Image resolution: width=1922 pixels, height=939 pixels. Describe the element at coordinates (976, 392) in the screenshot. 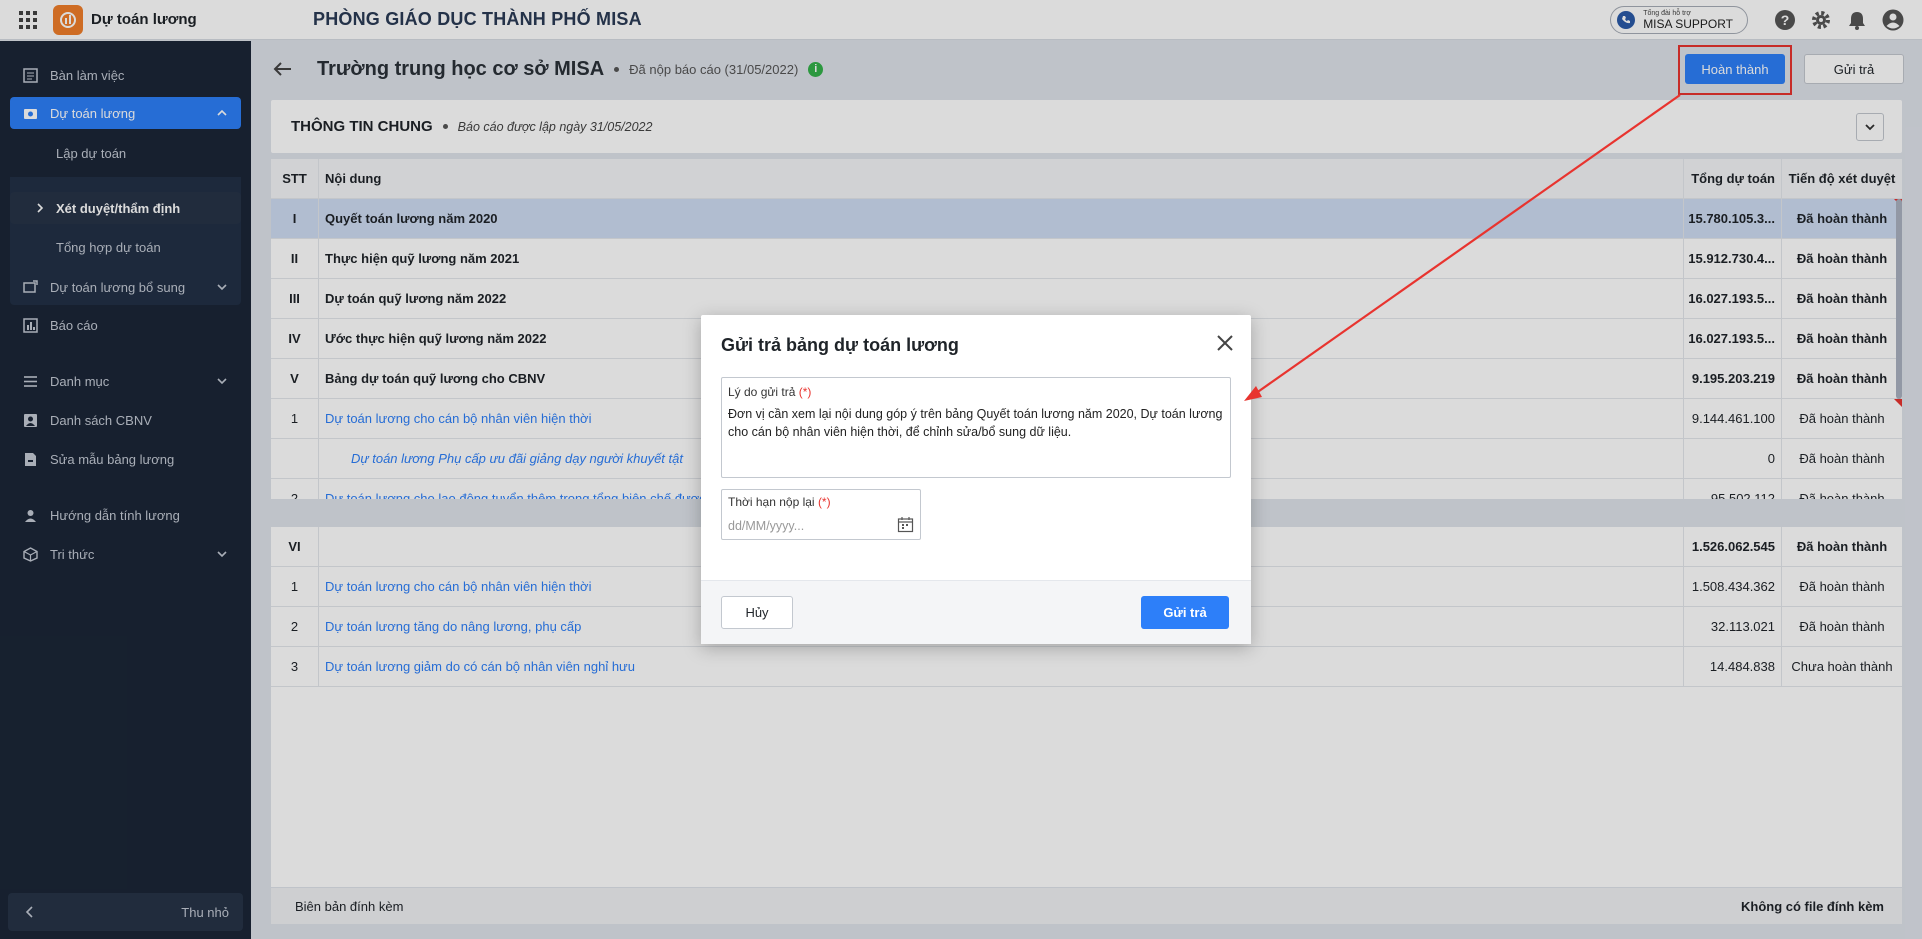

I see `reason-label-row: Lý do gửi trả (*)` at that location.